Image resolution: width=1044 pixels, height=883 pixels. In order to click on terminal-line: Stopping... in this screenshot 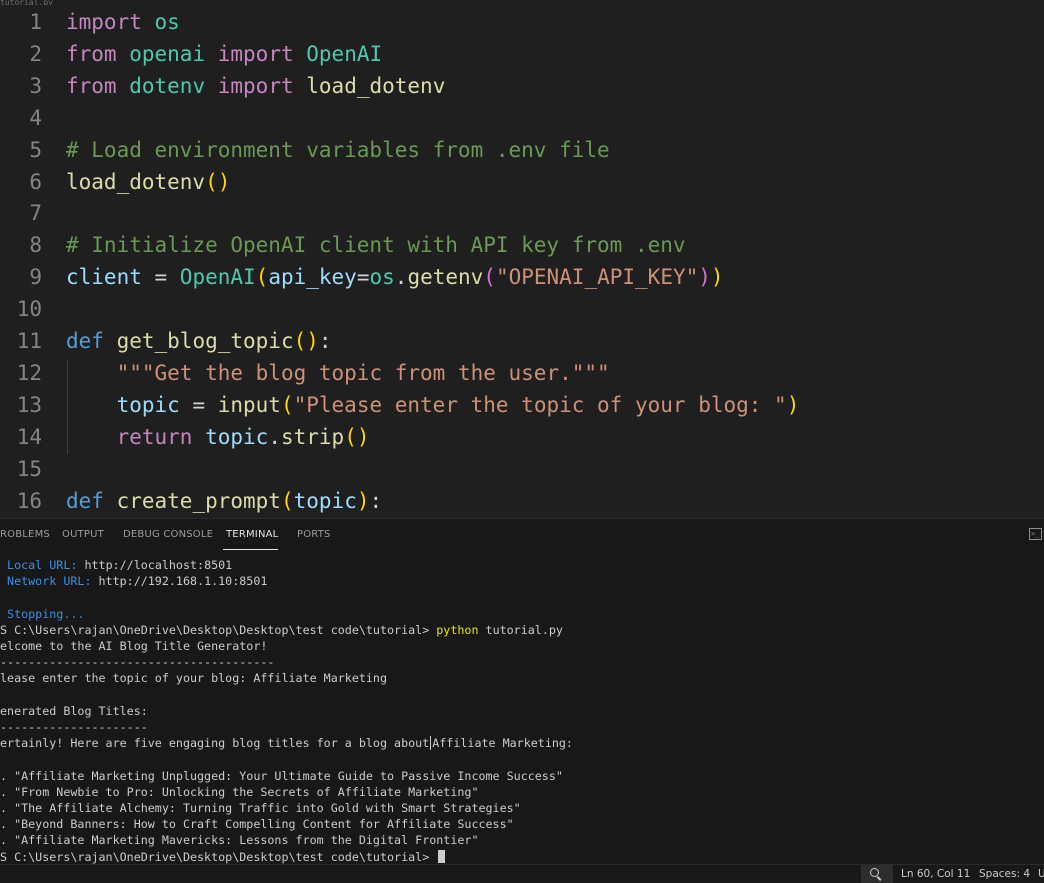, I will do `click(42, 614)`.